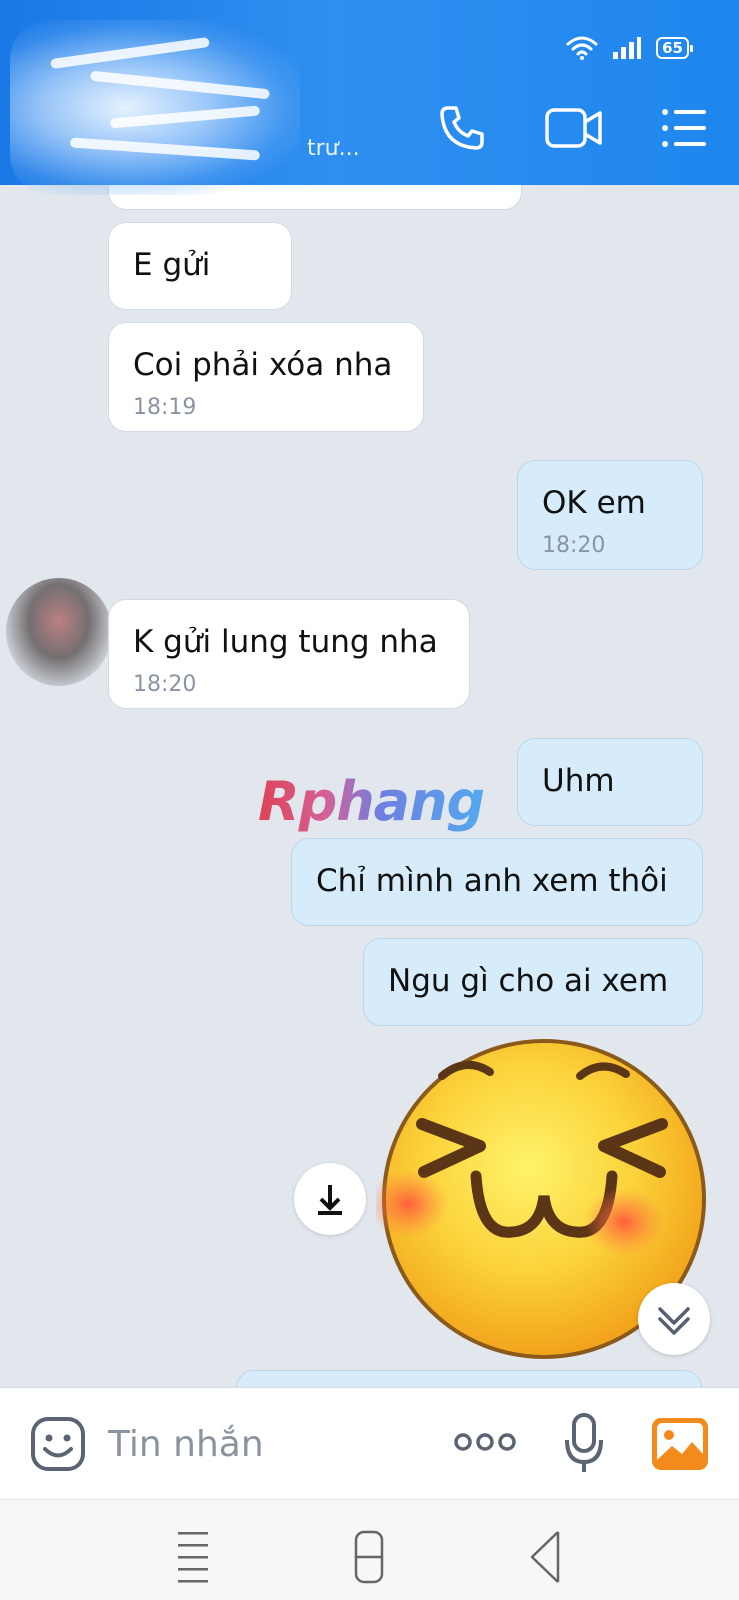 Image resolution: width=739 pixels, height=1600 pixels. What do you see at coordinates (58, 1444) in the screenshot?
I see `emoji-icon` at bounding box center [58, 1444].